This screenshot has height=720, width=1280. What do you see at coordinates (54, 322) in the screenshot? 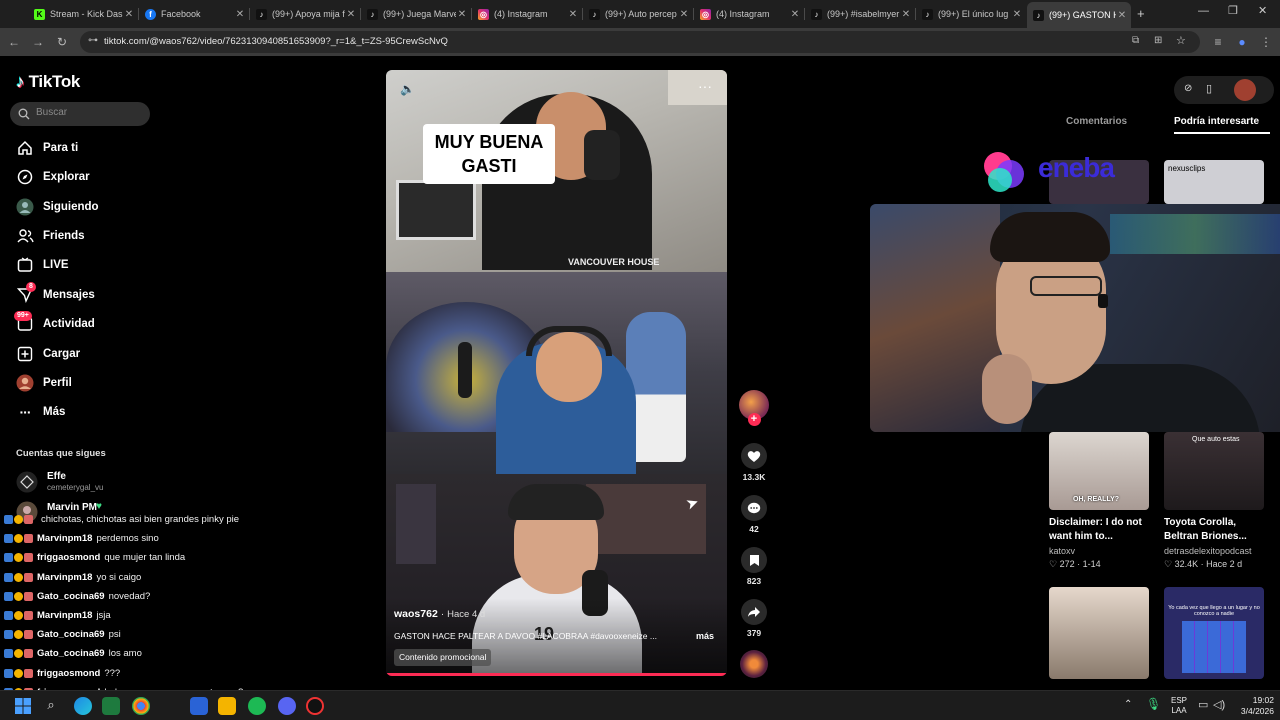
I see `nav-actividad: 99+ Actividad` at bounding box center [54, 322].